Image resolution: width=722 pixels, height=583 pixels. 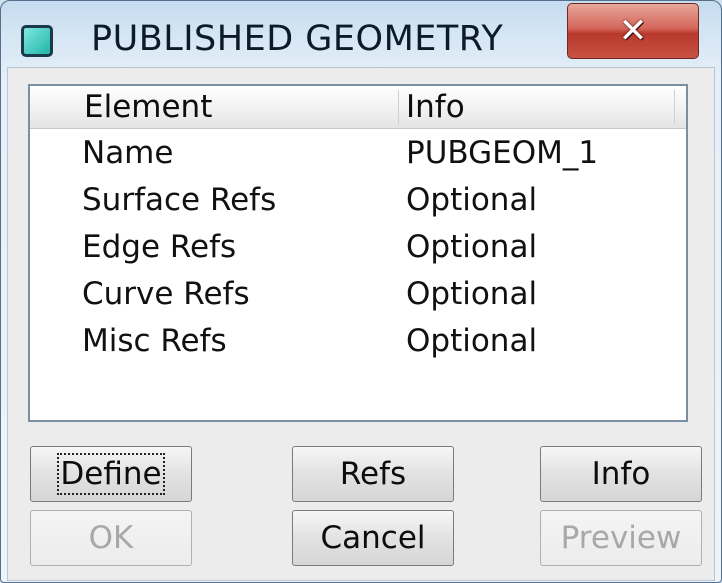 I want to click on preview-button-label: Preview, so click(x=621, y=538).